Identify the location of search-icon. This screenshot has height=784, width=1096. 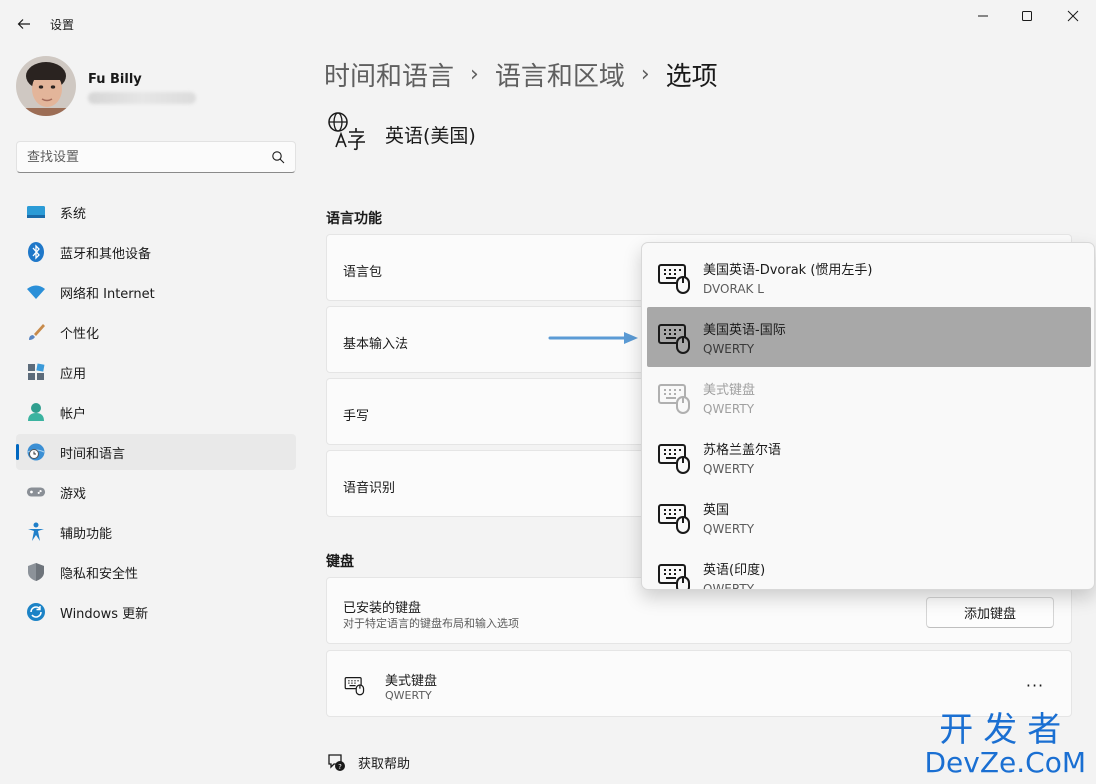
(278, 157).